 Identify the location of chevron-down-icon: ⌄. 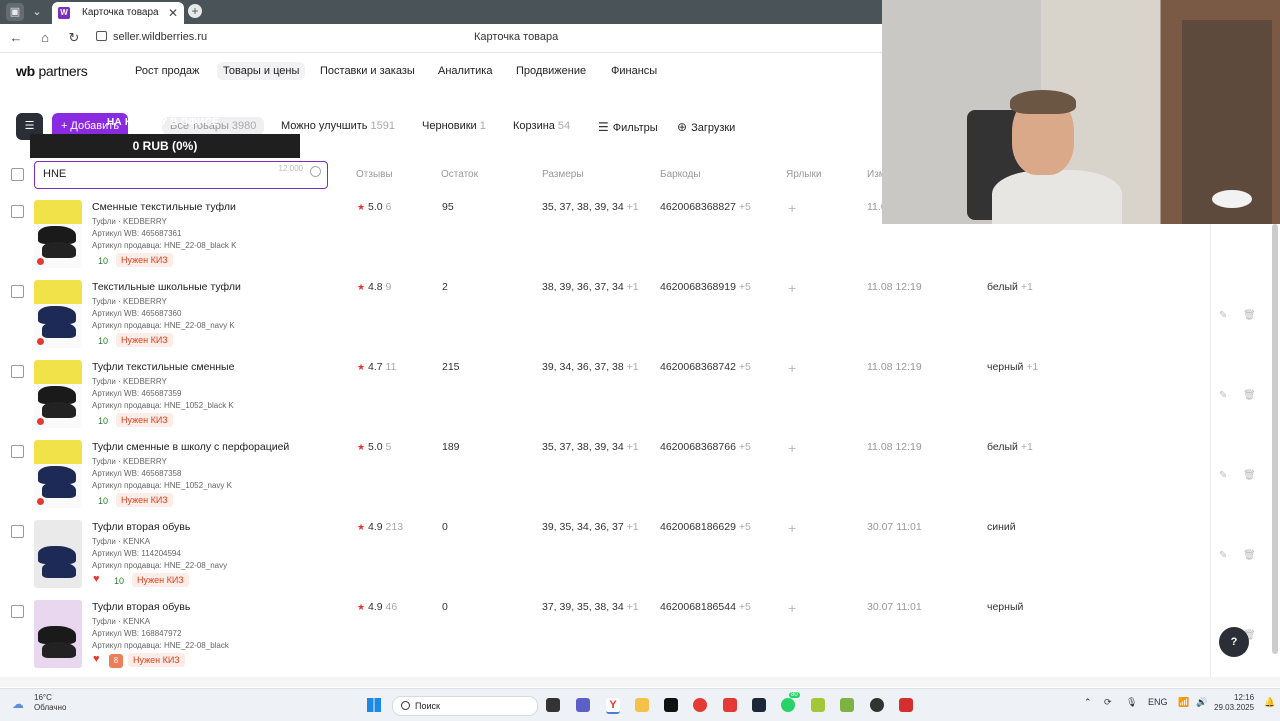
(37, 12).